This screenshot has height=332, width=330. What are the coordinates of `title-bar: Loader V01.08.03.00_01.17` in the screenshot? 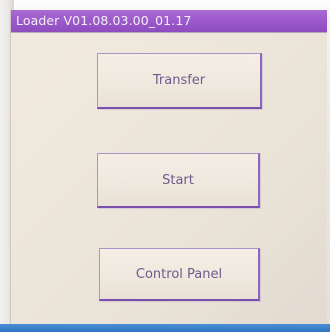 It's located at (169, 21).